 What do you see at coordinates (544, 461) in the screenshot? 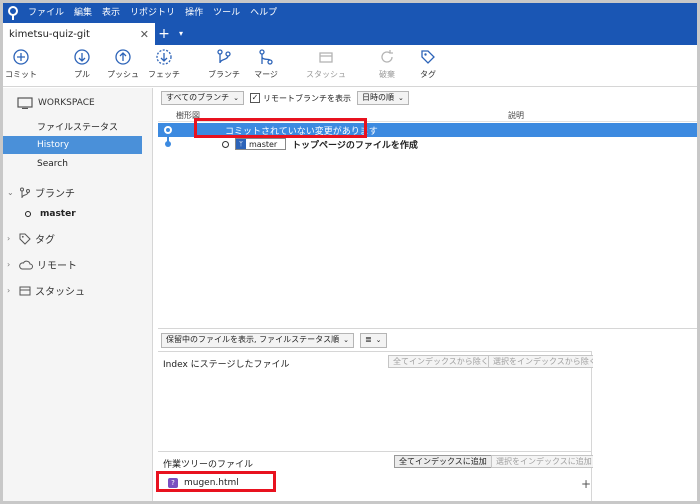
I see `stage-selected-button: 選択をインデックスに追加` at bounding box center [544, 461].